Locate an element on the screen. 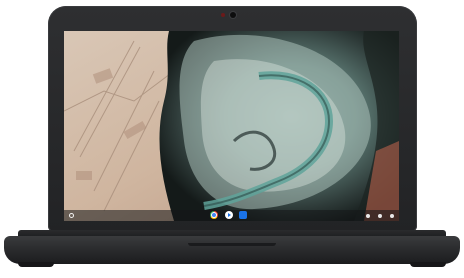 The width and height of the screenshot is (464, 278). status-tray is located at coordinates (380, 215).